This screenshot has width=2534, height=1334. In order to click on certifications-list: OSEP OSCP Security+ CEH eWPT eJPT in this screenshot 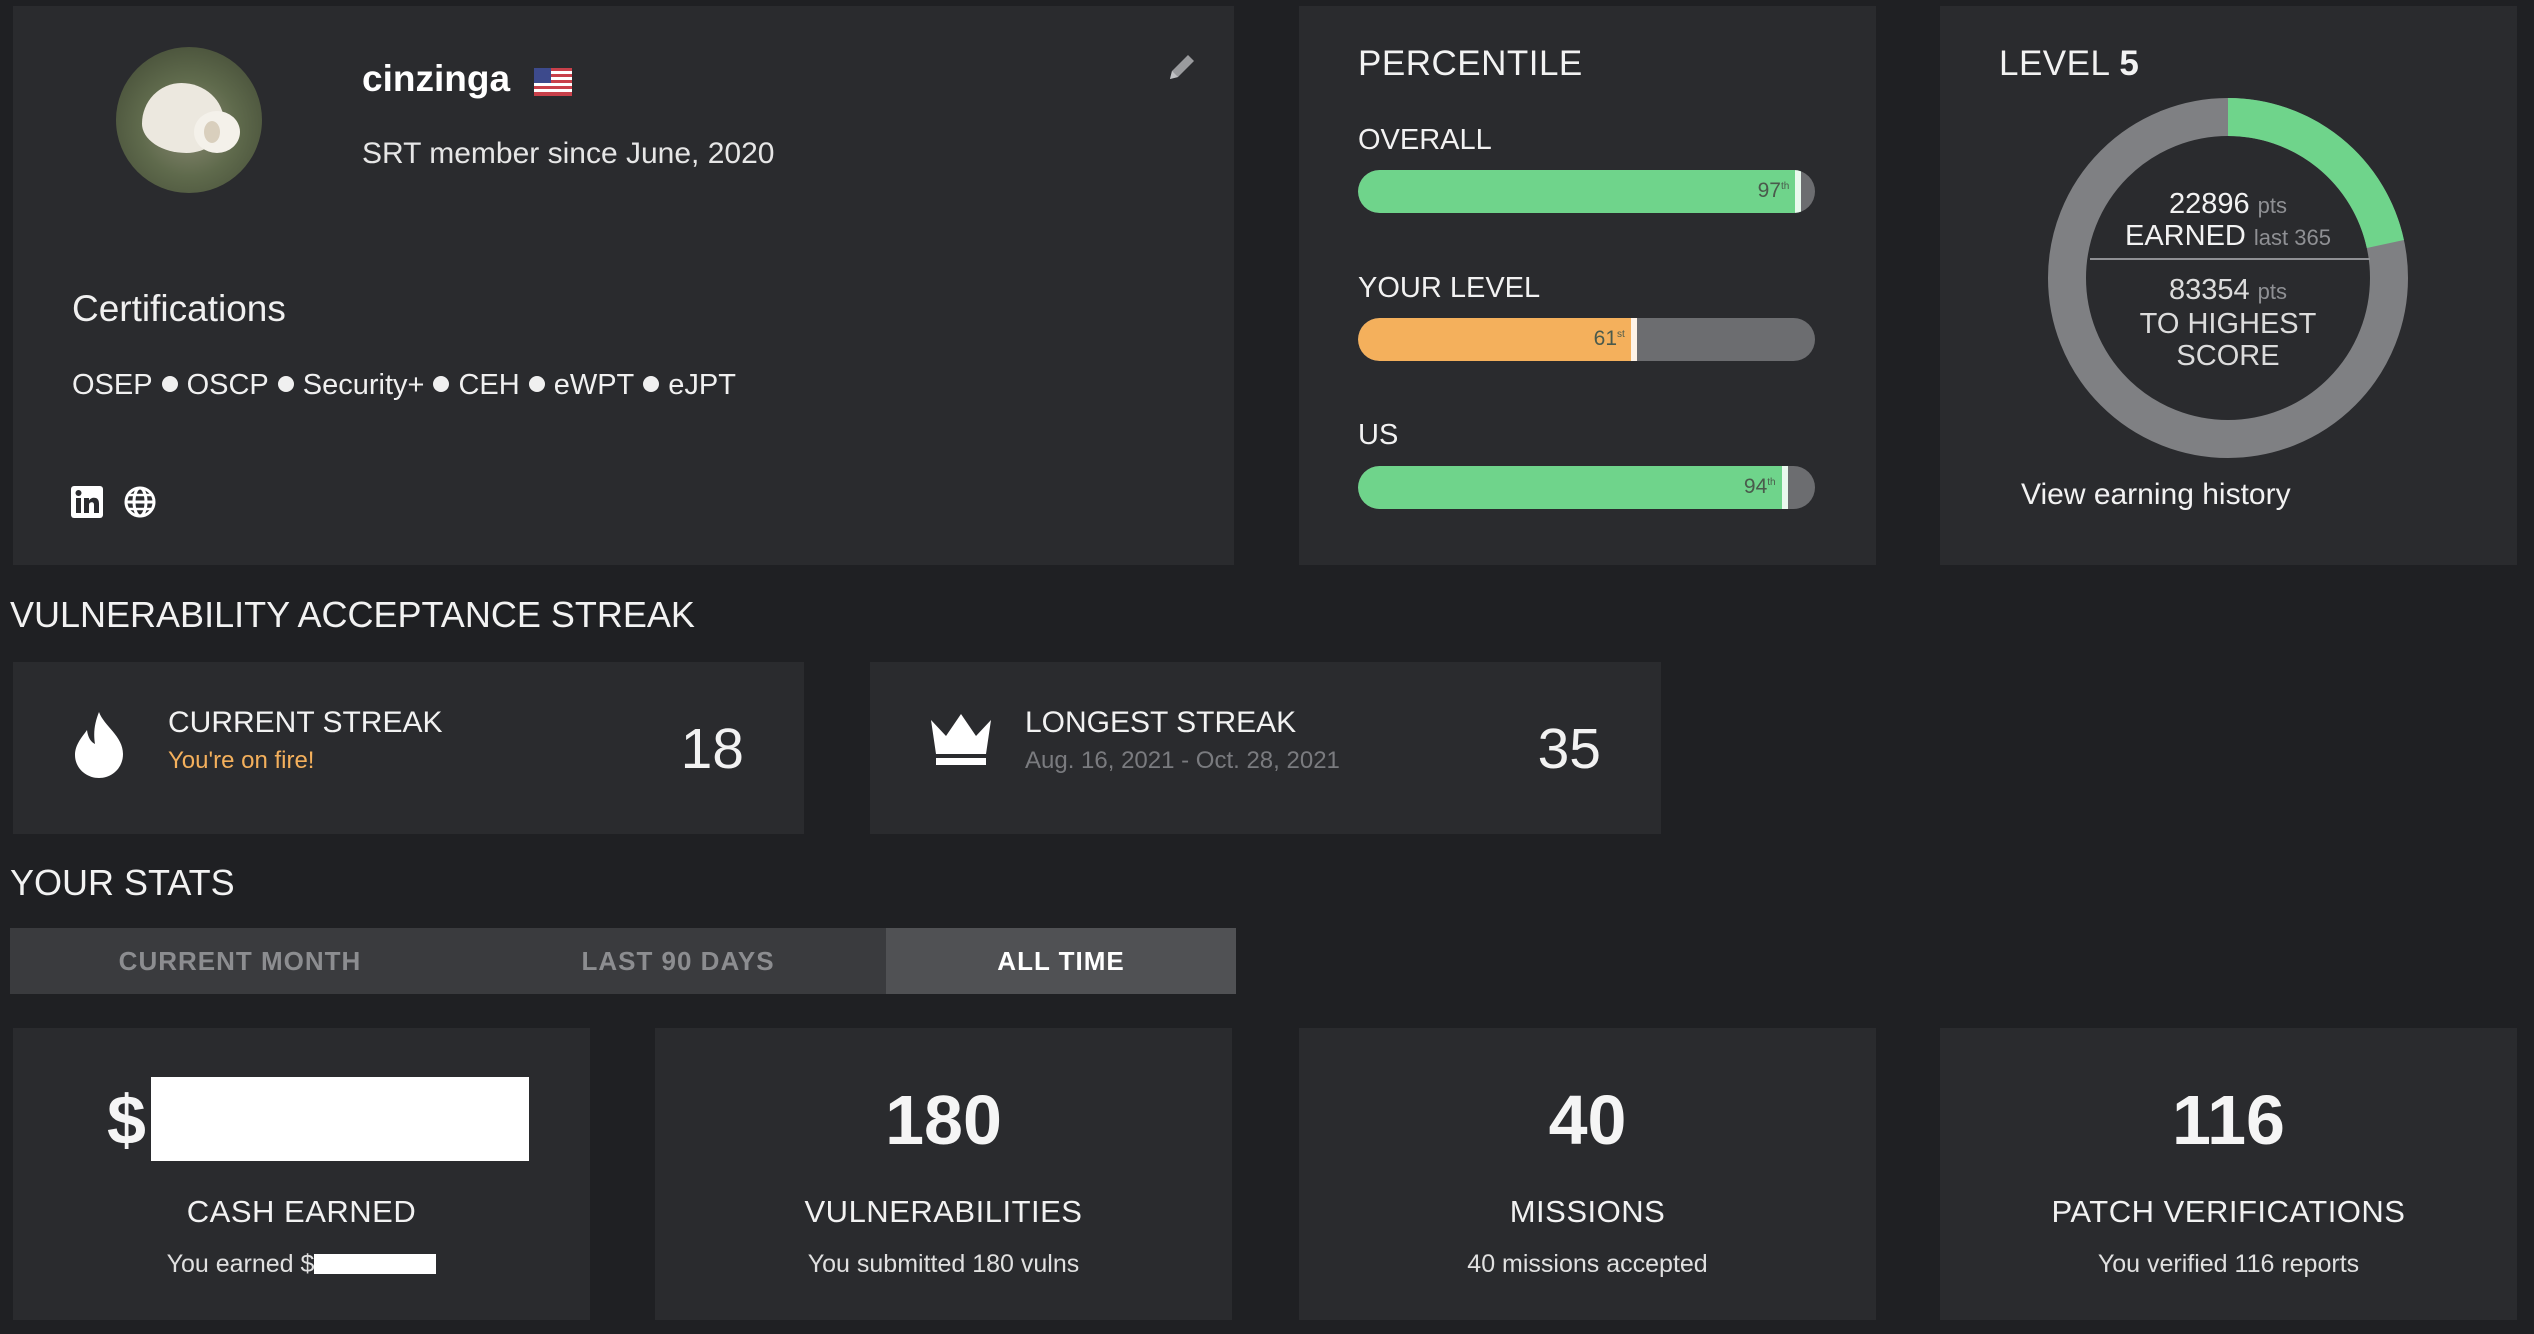, I will do `click(404, 385)`.